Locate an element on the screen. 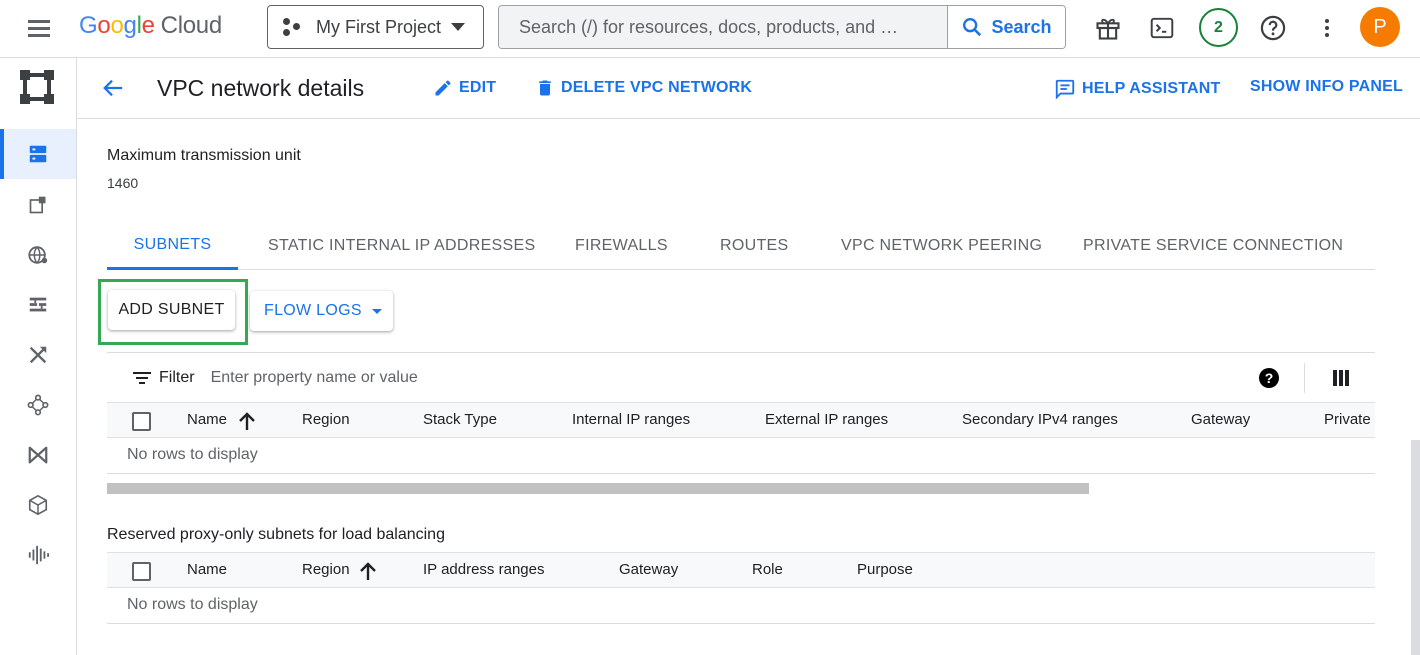 The image size is (1420, 655). help-assistant-label: HELP ASSISTANT is located at coordinates (1151, 88).